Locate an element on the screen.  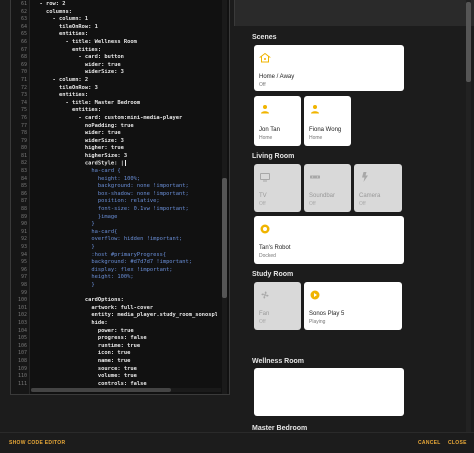
code-line: 63 - column: 1 is located at coordinates (119, 20).